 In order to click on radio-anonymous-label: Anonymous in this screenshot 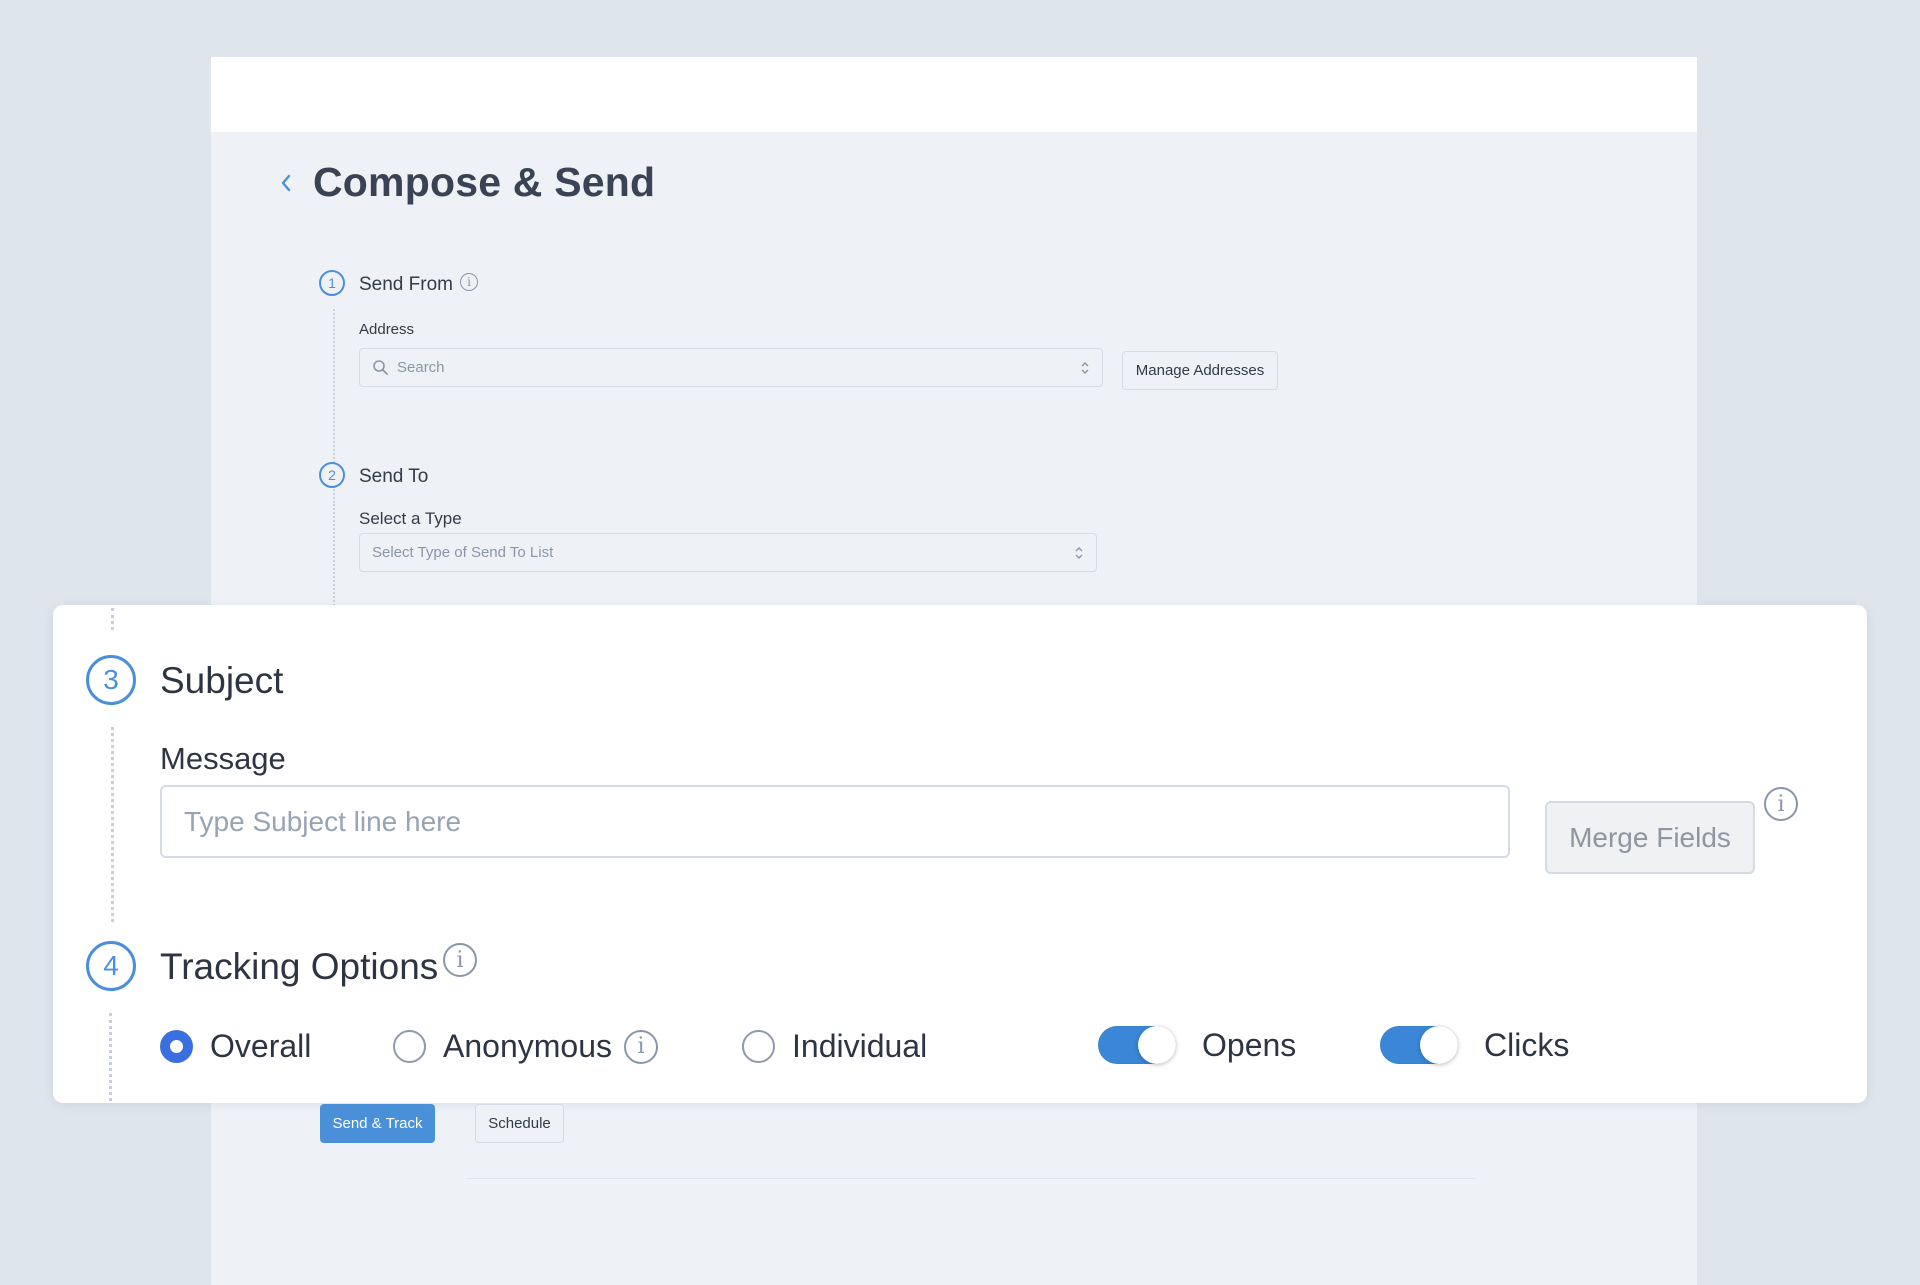, I will do `click(527, 1046)`.